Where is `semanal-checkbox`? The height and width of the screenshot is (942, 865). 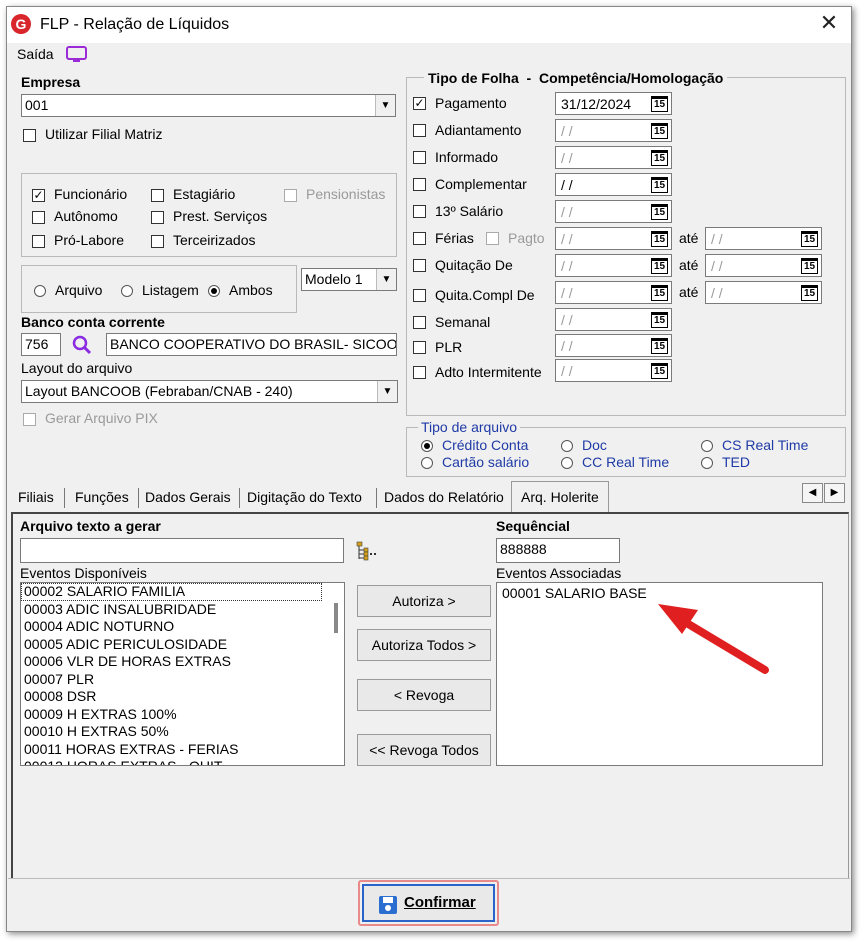 semanal-checkbox is located at coordinates (419, 322).